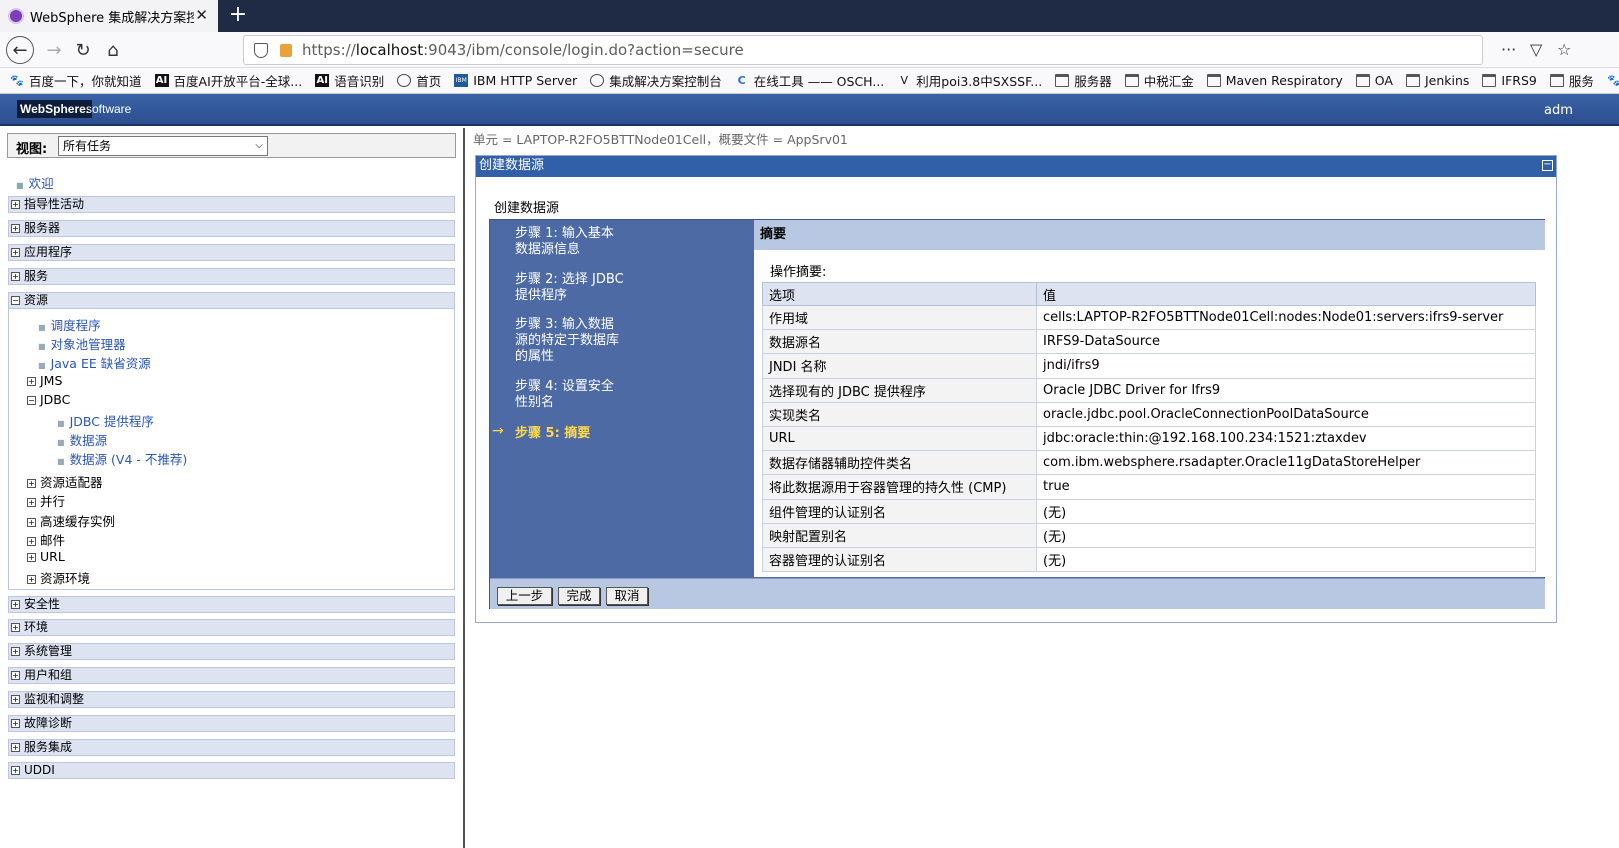 This screenshot has width=1619, height=848. I want to click on nav-item-url: + URL, so click(46, 556).